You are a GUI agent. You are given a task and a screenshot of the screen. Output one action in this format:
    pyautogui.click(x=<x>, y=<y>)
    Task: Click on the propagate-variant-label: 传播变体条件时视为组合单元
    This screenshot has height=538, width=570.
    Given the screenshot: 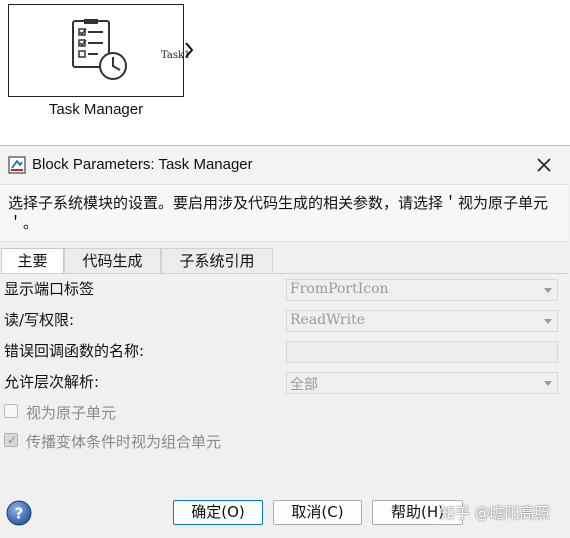 What is the action you would take?
    pyautogui.click(x=124, y=442)
    